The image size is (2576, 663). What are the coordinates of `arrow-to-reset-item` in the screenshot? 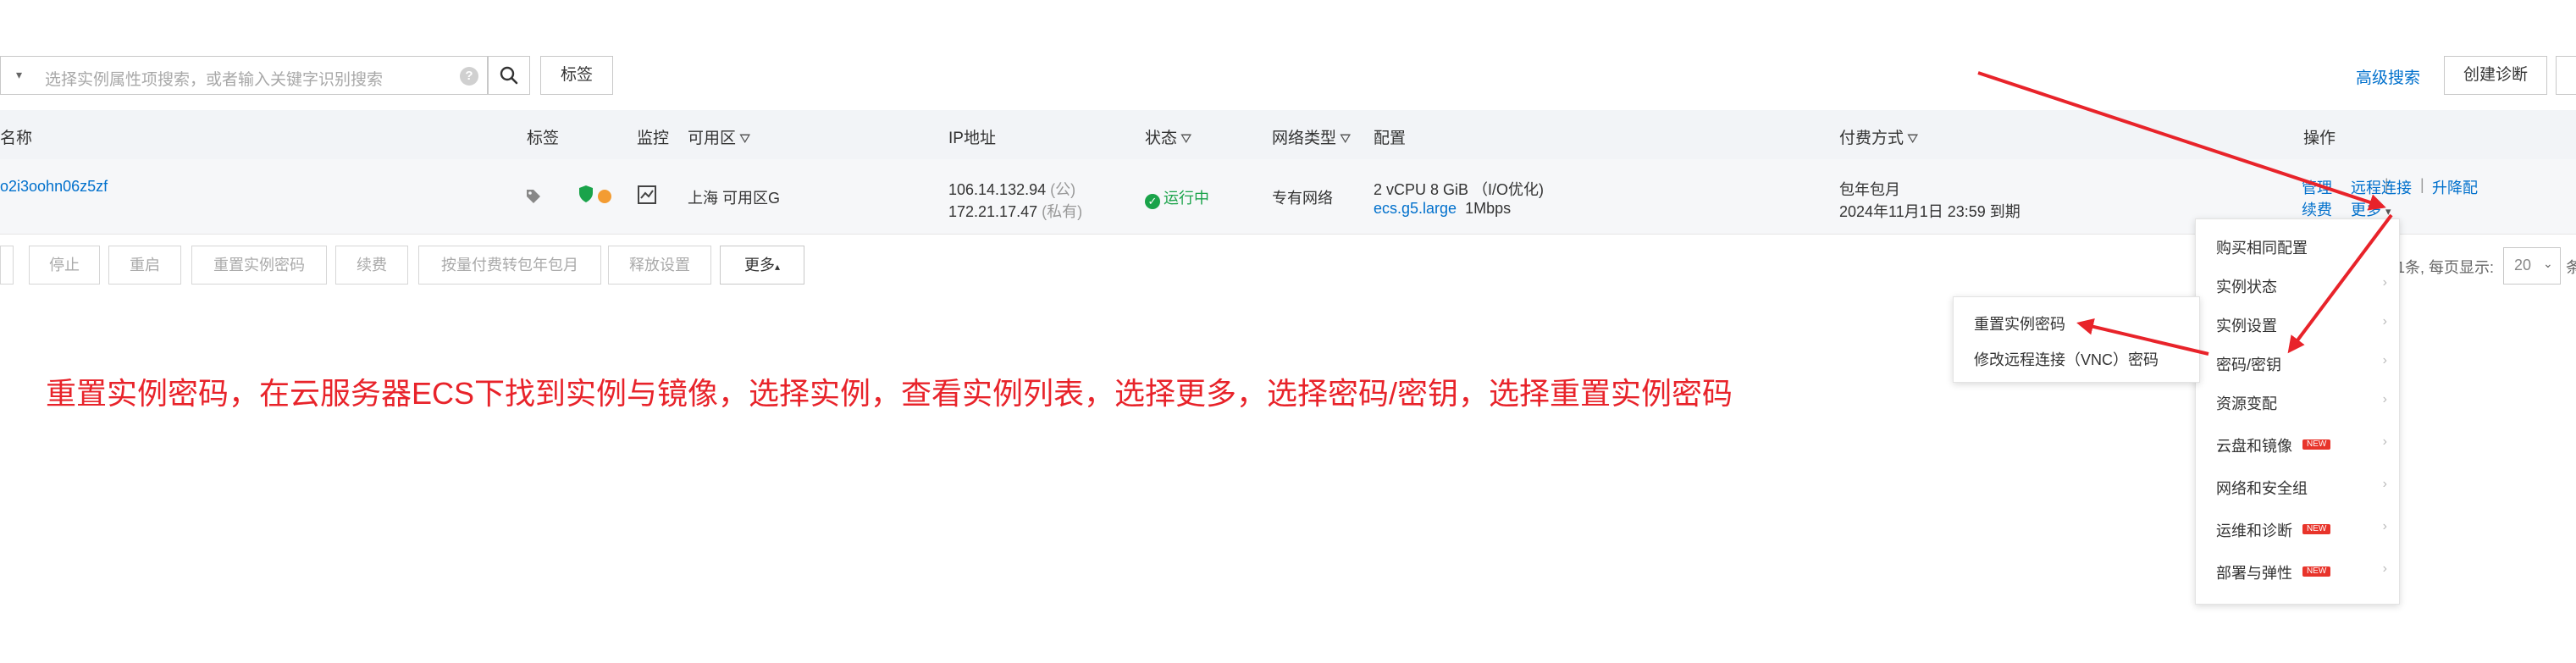 It's located at (2142, 337).